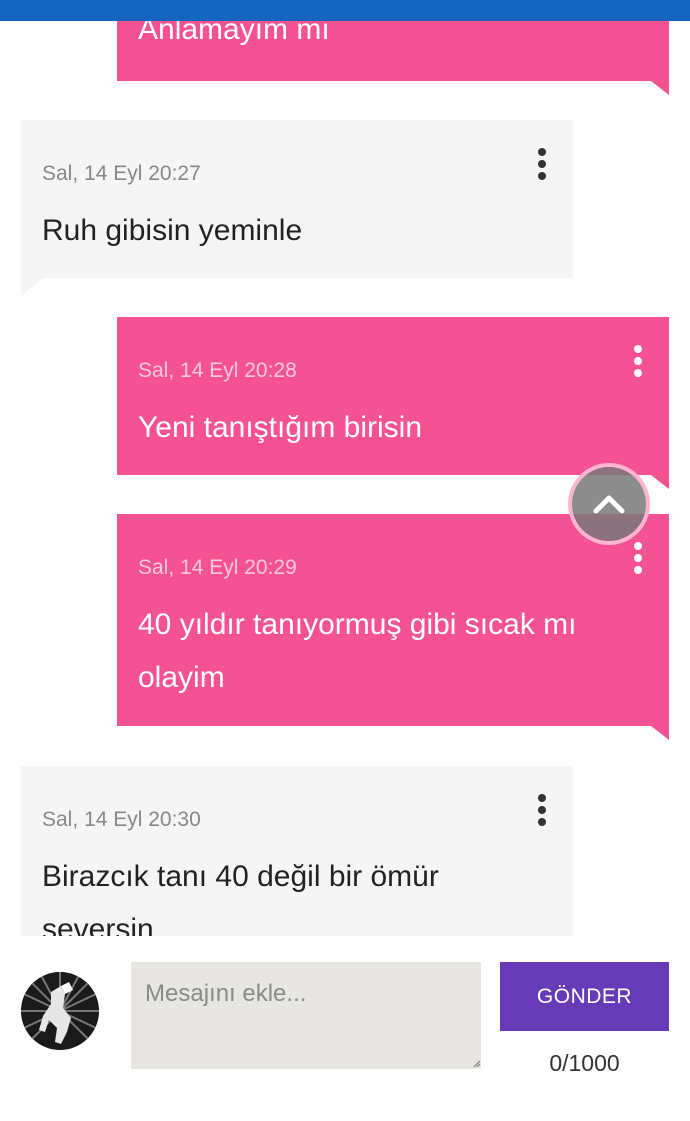  What do you see at coordinates (234, 33) in the screenshot?
I see `message-text: Anlamayım mı` at bounding box center [234, 33].